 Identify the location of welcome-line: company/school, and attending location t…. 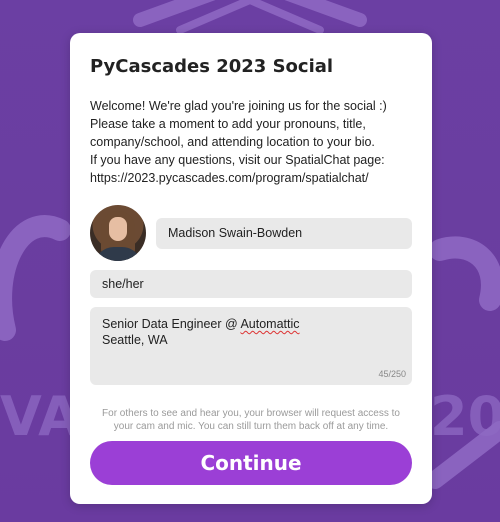
(232, 142).